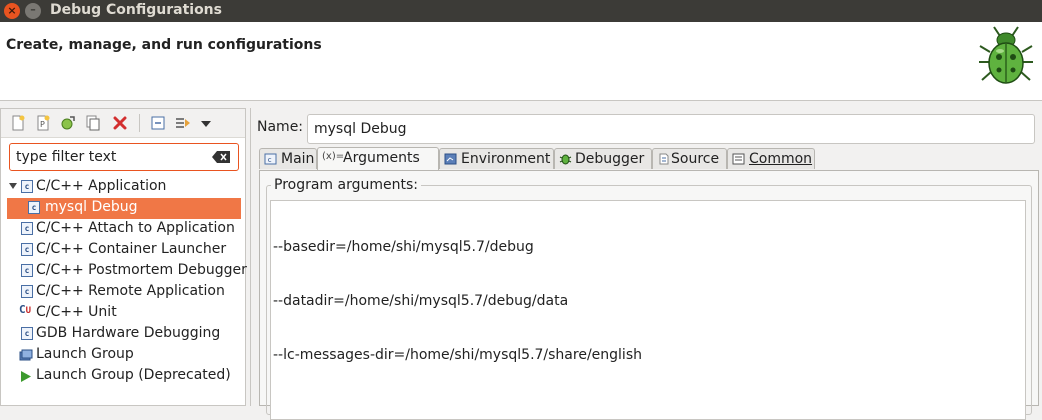  Describe the element at coordinates (280, 127) in the screenshot. I see `name-label: Name:` at that location.